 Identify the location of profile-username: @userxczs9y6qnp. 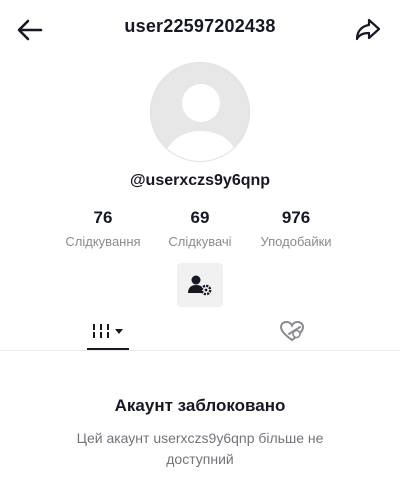
(200, 180).